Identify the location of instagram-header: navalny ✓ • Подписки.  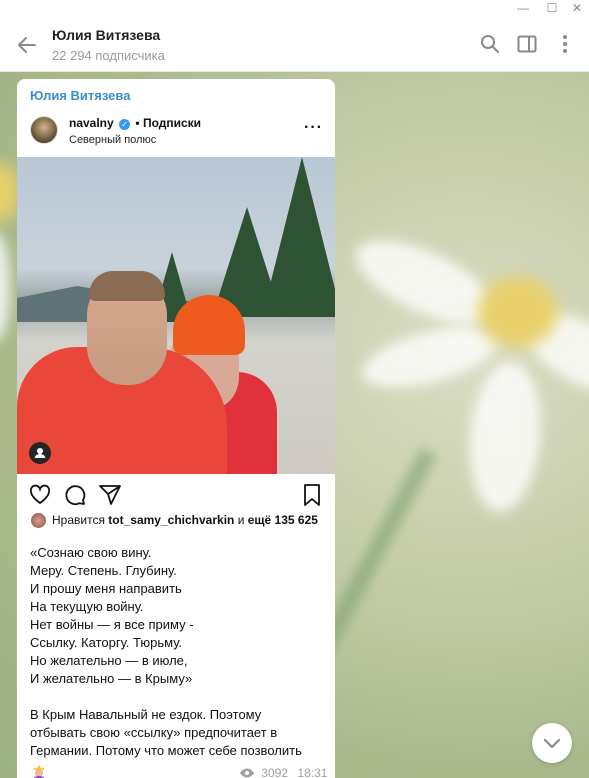
(135, 123).